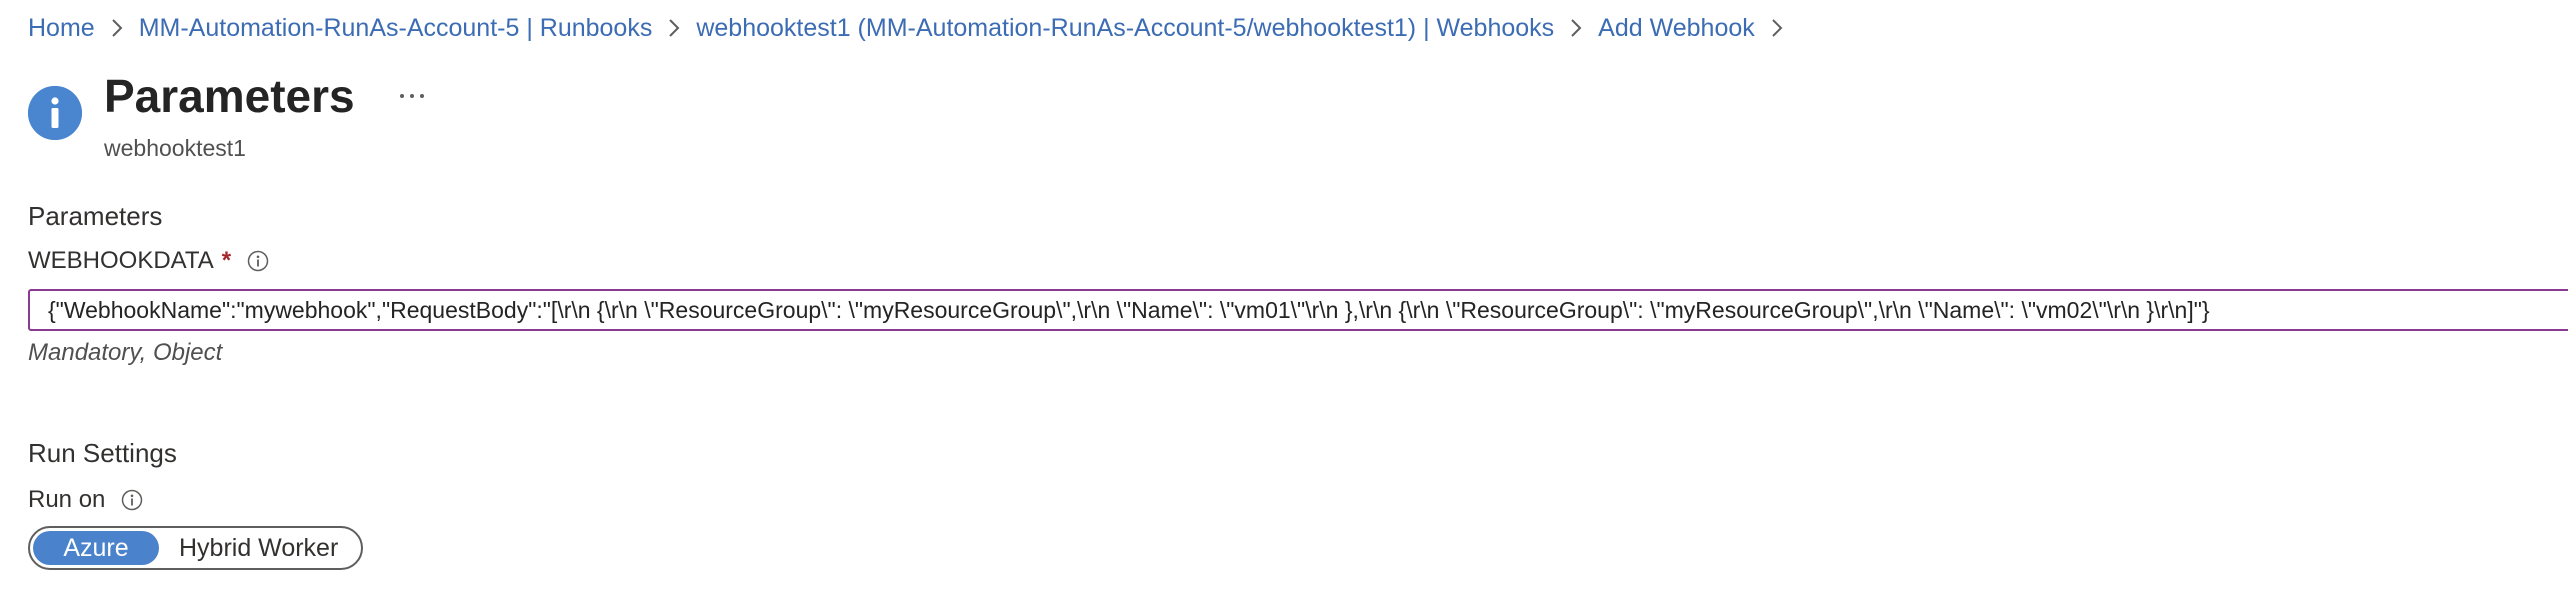 Image resolution: width=2568 pixels, height=600 pixels. Describe the element at coordinates (55, 113) in the screenshot. I see `info-icon` at that location.